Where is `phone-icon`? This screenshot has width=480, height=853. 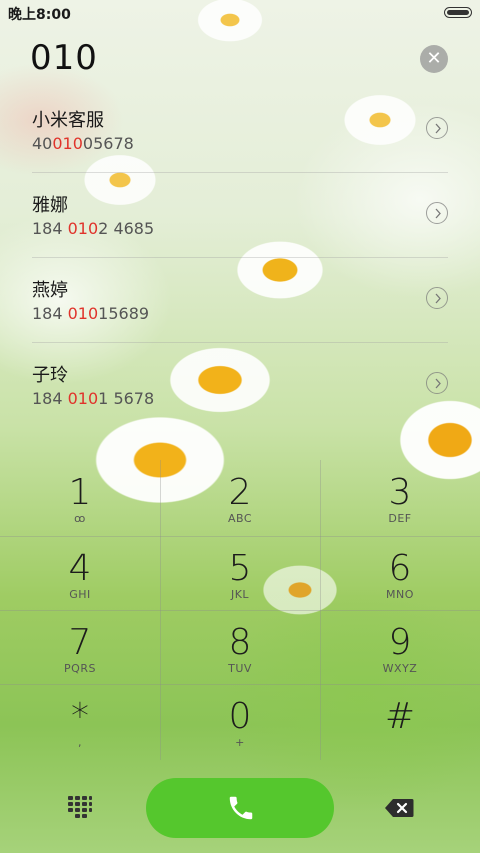
phone-icon is located at coordinates (241, 808).